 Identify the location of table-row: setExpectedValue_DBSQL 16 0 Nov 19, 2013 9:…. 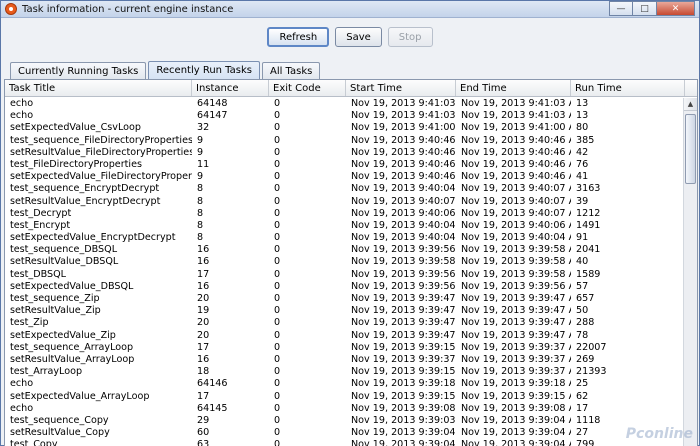
(345, 287).